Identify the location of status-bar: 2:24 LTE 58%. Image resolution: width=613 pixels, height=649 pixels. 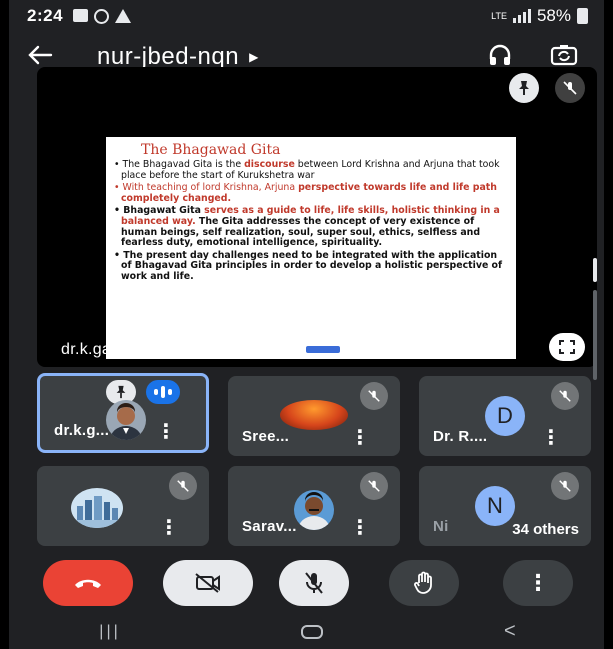
(307, 16).